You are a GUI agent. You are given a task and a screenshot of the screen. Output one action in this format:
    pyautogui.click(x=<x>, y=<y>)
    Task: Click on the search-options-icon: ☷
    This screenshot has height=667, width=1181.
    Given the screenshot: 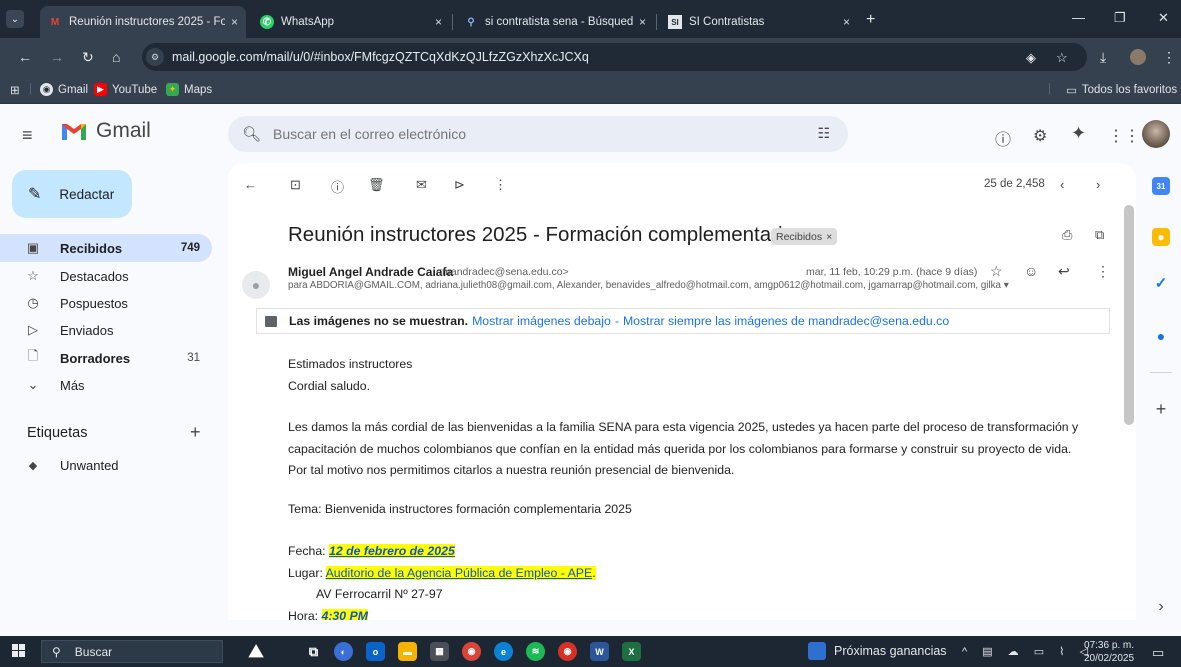 What is the action you would take?
    pyautogui.click(x=823, y=133)
    